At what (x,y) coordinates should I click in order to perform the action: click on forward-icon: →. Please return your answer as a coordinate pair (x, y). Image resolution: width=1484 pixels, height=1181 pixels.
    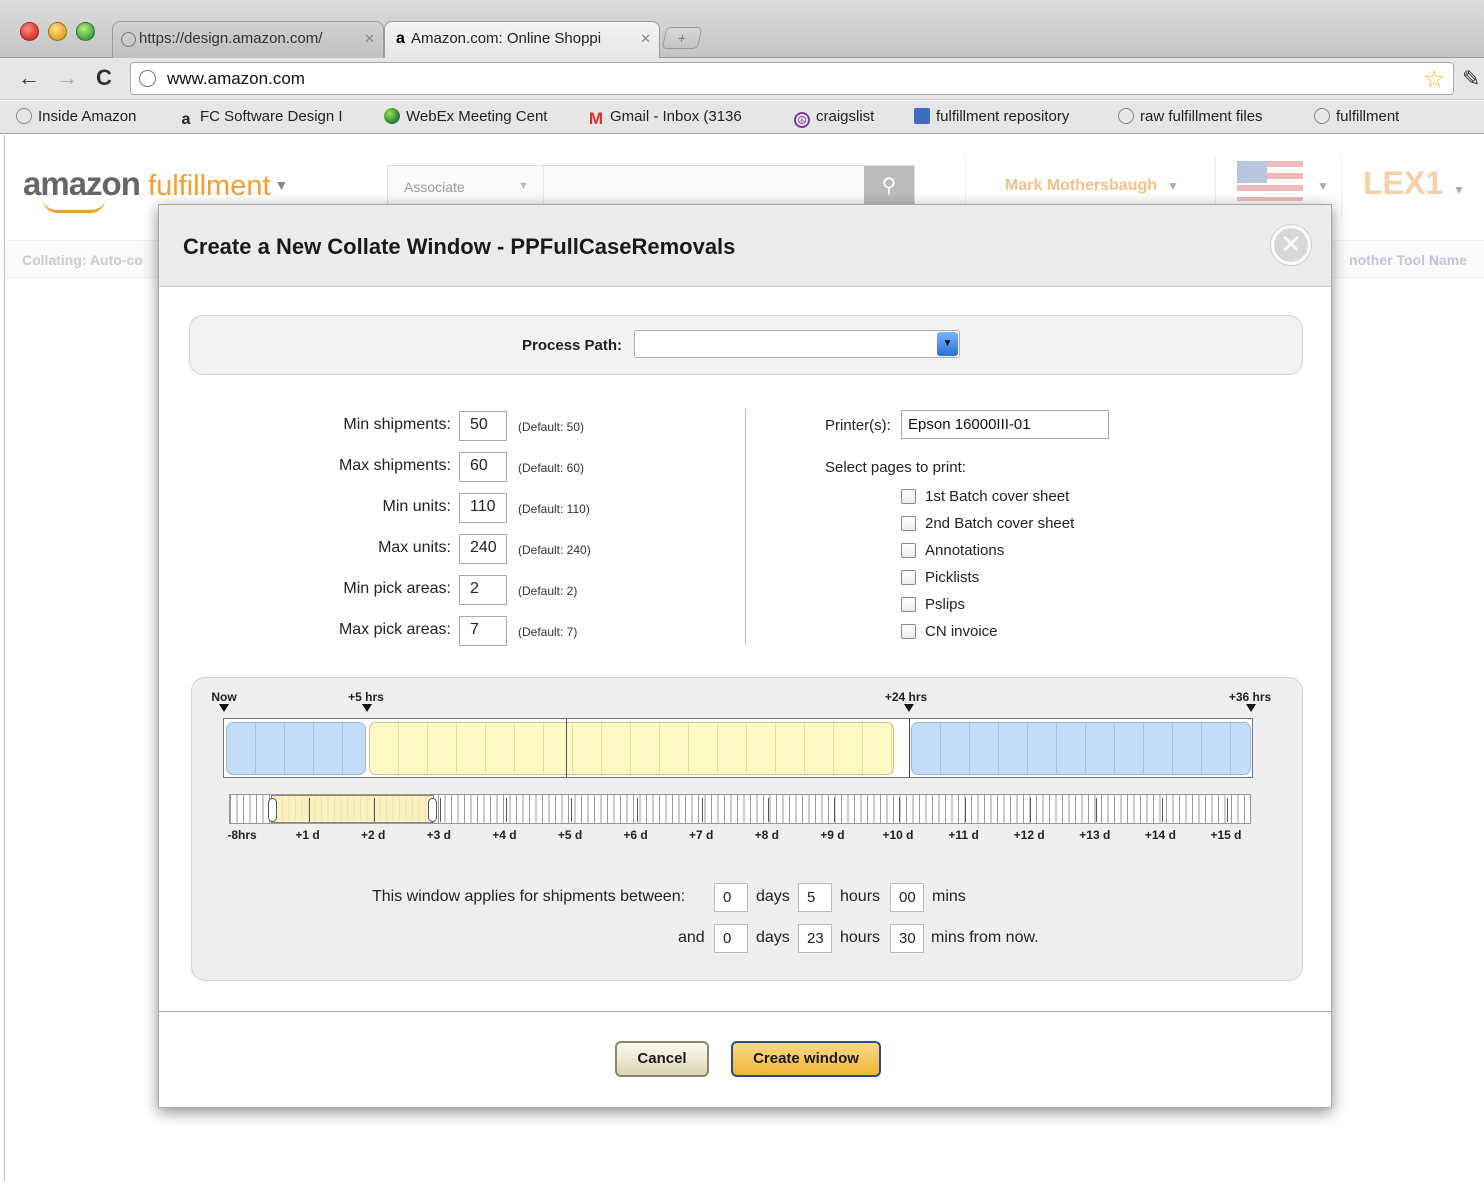
    Looking at the image, I should click on (67, 78).